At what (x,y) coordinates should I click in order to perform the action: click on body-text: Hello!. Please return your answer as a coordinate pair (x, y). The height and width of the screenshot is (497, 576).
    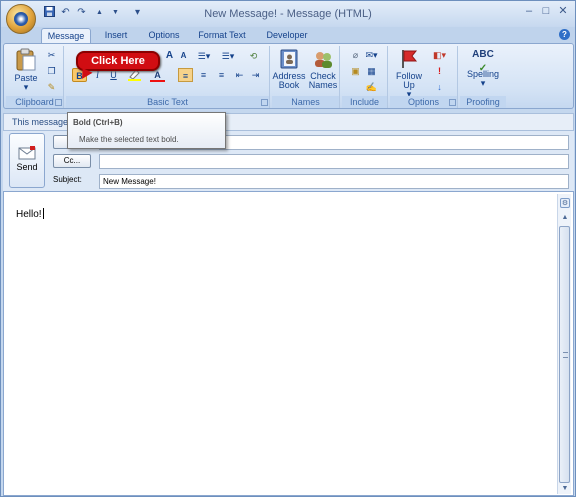
    Looking at the image, I should click on (30, 214).